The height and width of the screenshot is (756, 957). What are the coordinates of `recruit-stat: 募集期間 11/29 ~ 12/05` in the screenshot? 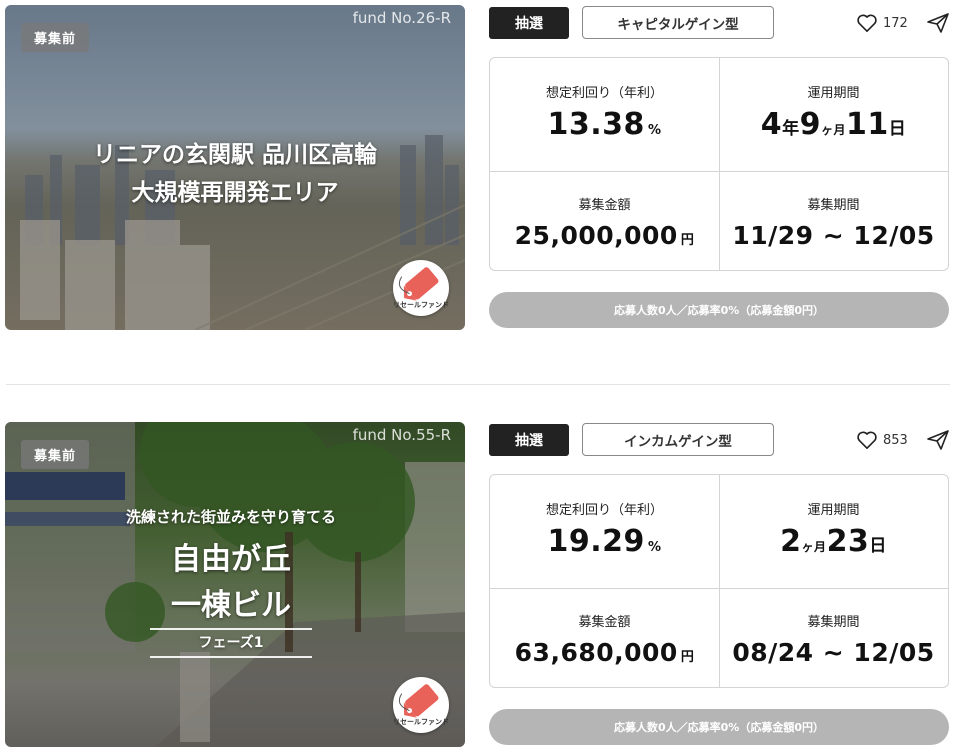 It's located at (833, 222).